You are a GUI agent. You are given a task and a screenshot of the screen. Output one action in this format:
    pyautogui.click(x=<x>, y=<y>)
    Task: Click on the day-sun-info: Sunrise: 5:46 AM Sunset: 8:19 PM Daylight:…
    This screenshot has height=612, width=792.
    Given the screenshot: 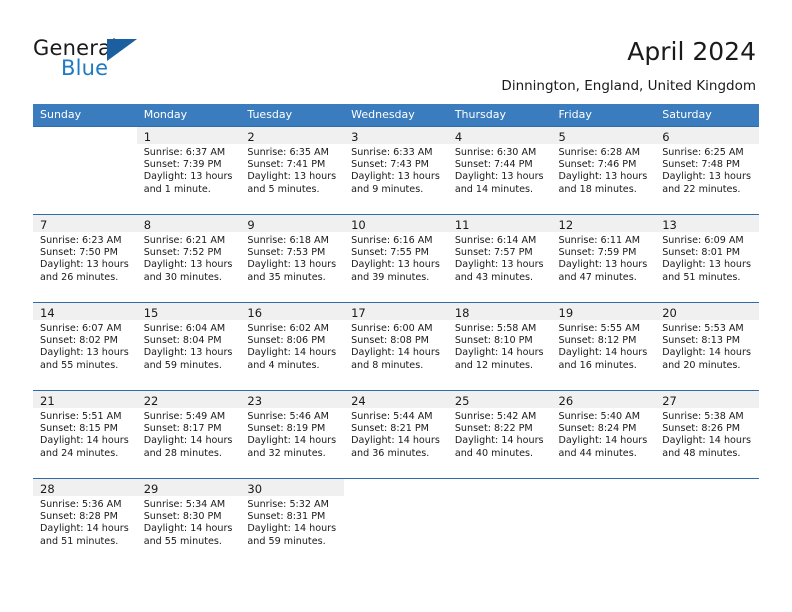 What is the action you would take?
    pyautogui.click(x=292, y=434)
    